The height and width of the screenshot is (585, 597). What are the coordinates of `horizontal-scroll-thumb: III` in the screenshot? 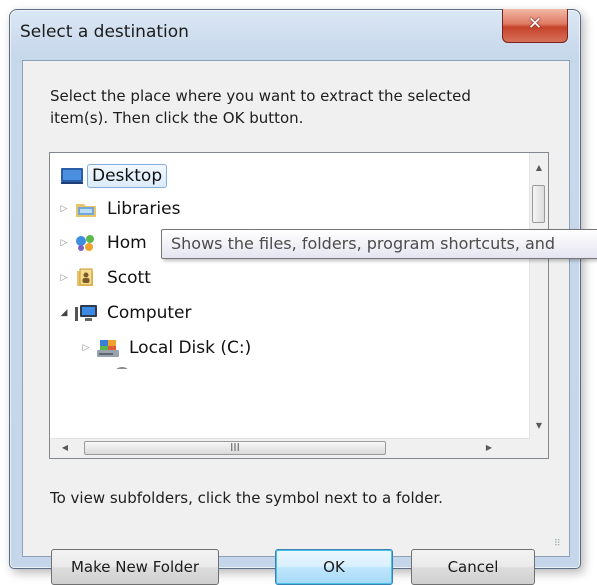 It's located at (235, 448).